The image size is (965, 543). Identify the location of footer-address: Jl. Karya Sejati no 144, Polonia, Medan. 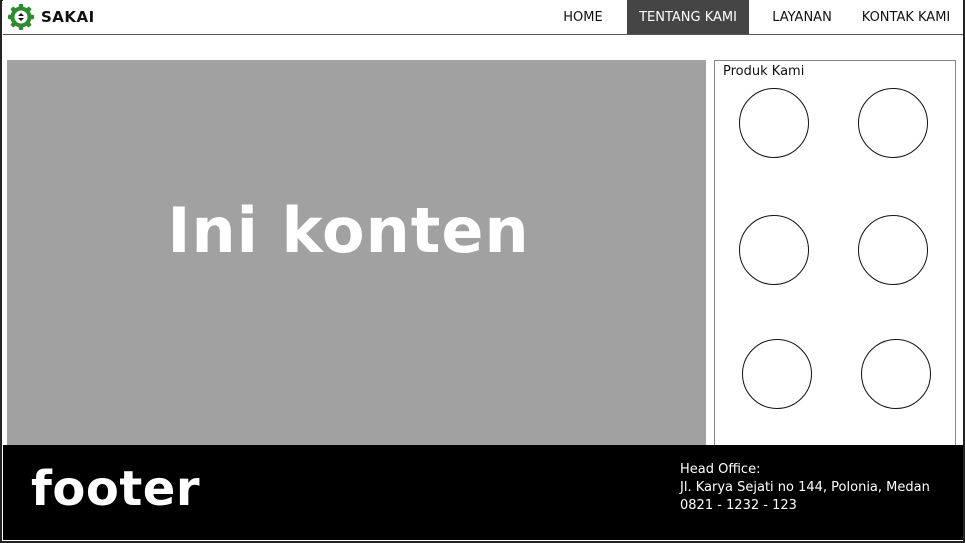
(805, 487).